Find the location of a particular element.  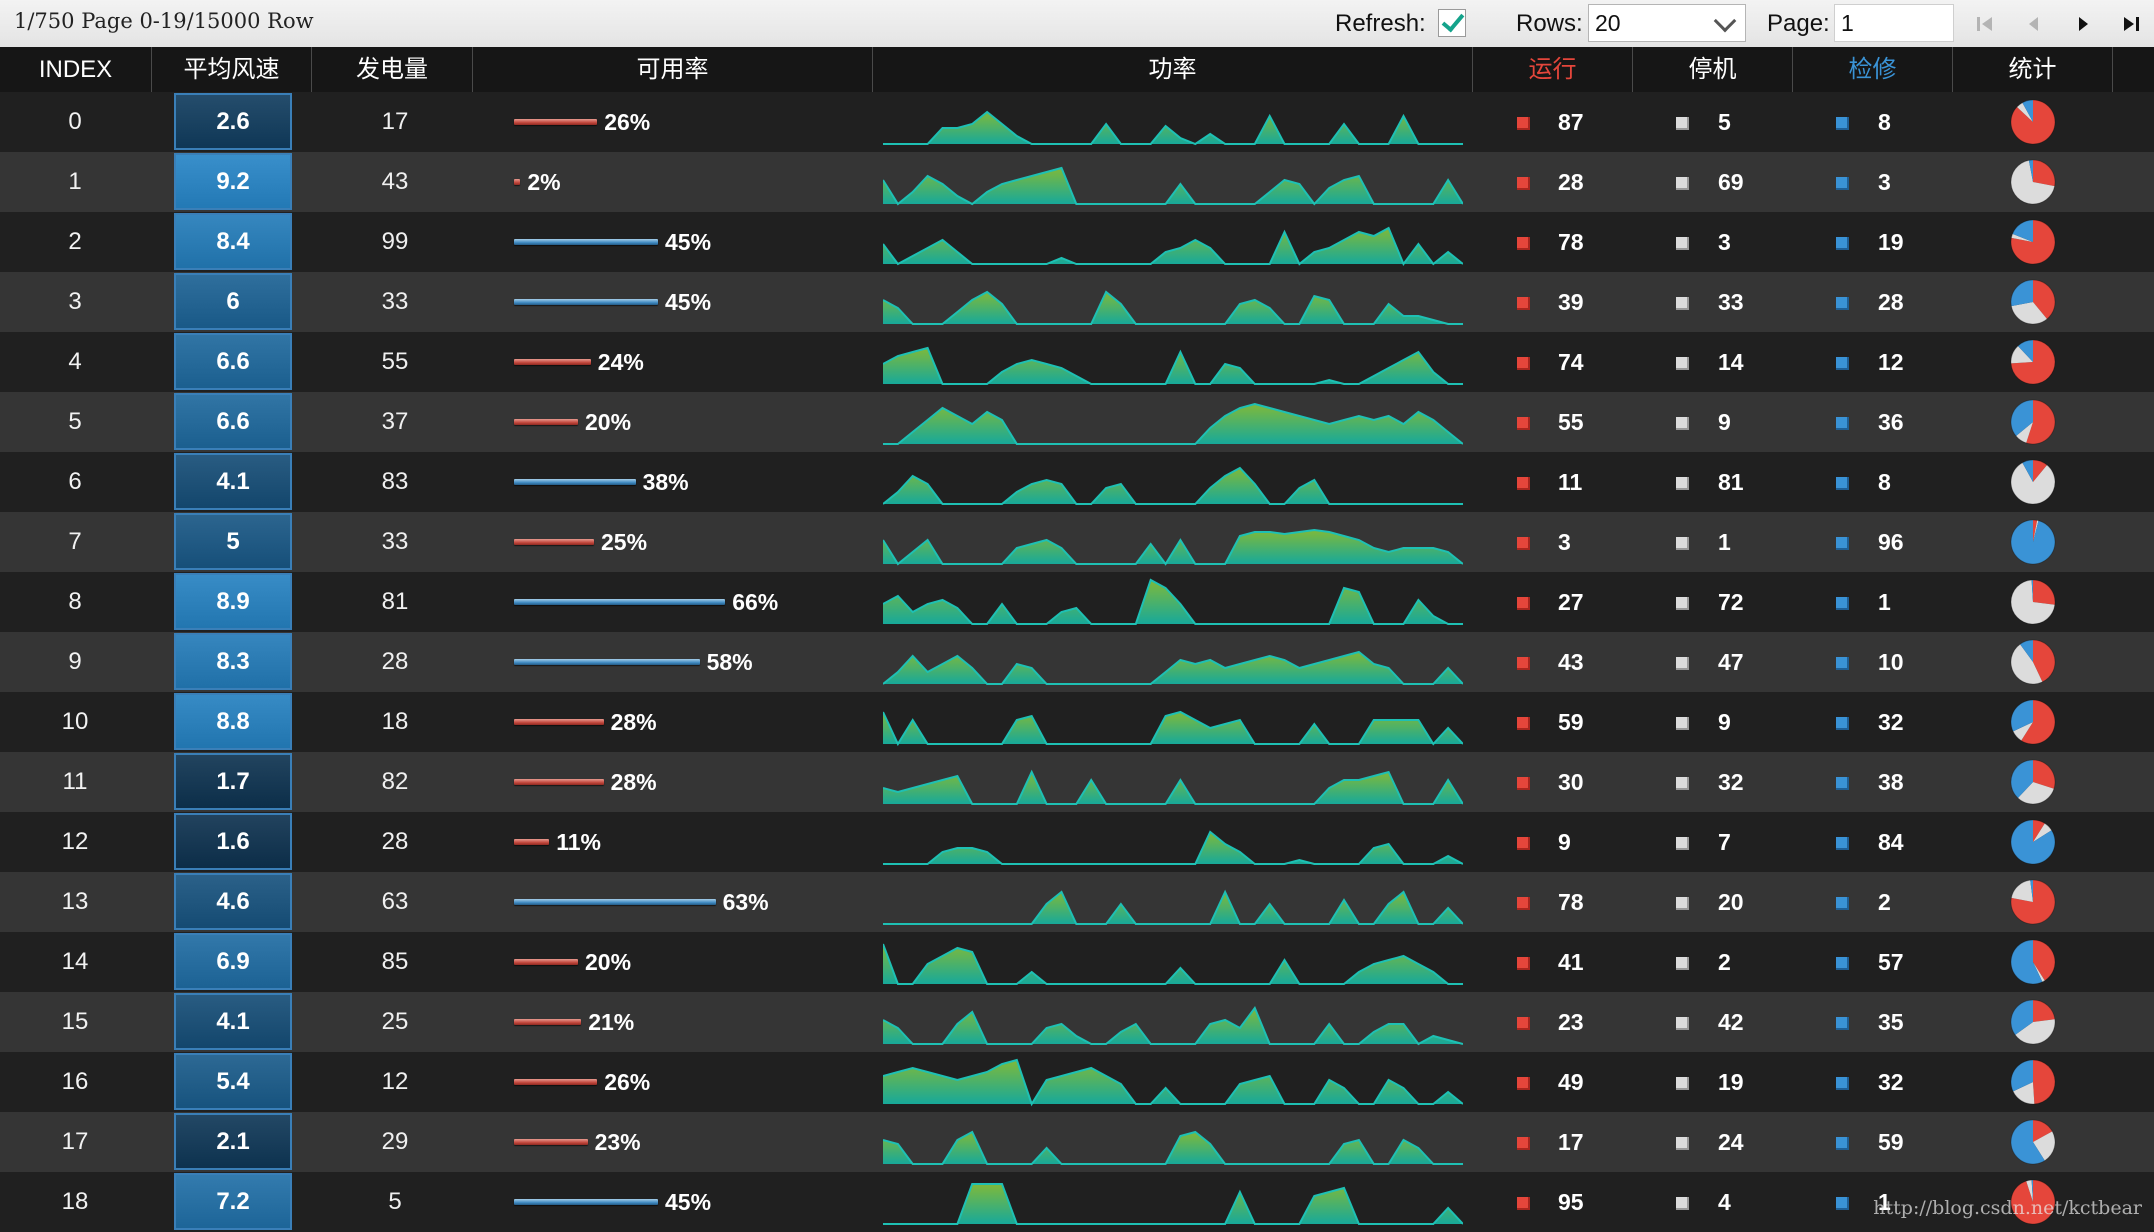

index-cell: 18 is located at coordinates (75, 1201).